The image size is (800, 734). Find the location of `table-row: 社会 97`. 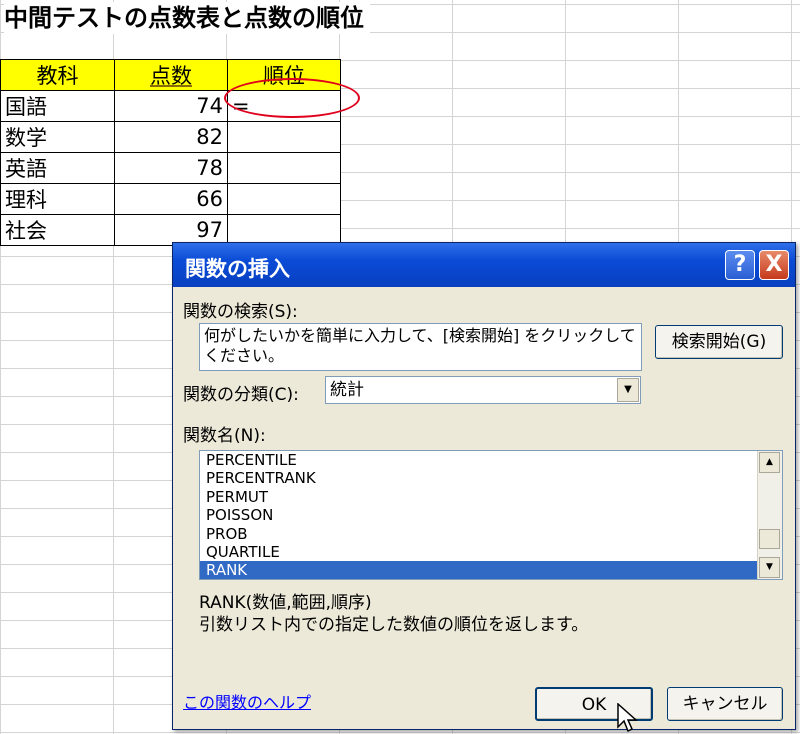

table-row: 社会 97 is located at coordinates (170, 230).